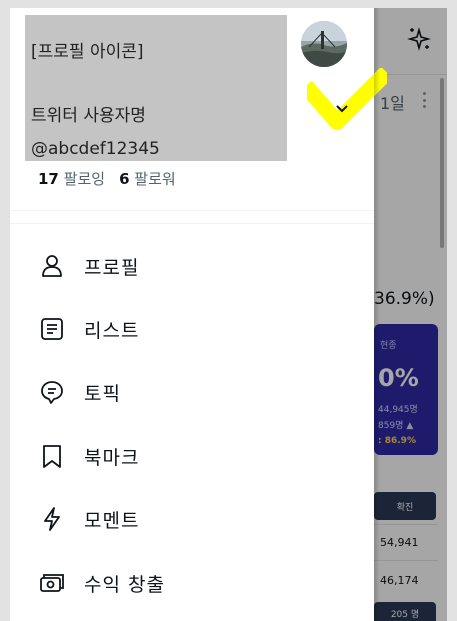 Image resolution: width=457 pixels, height=621 pixels. Describe the element at coordinates (52, 583) in the screenshot. I see `money-icon` at that location.